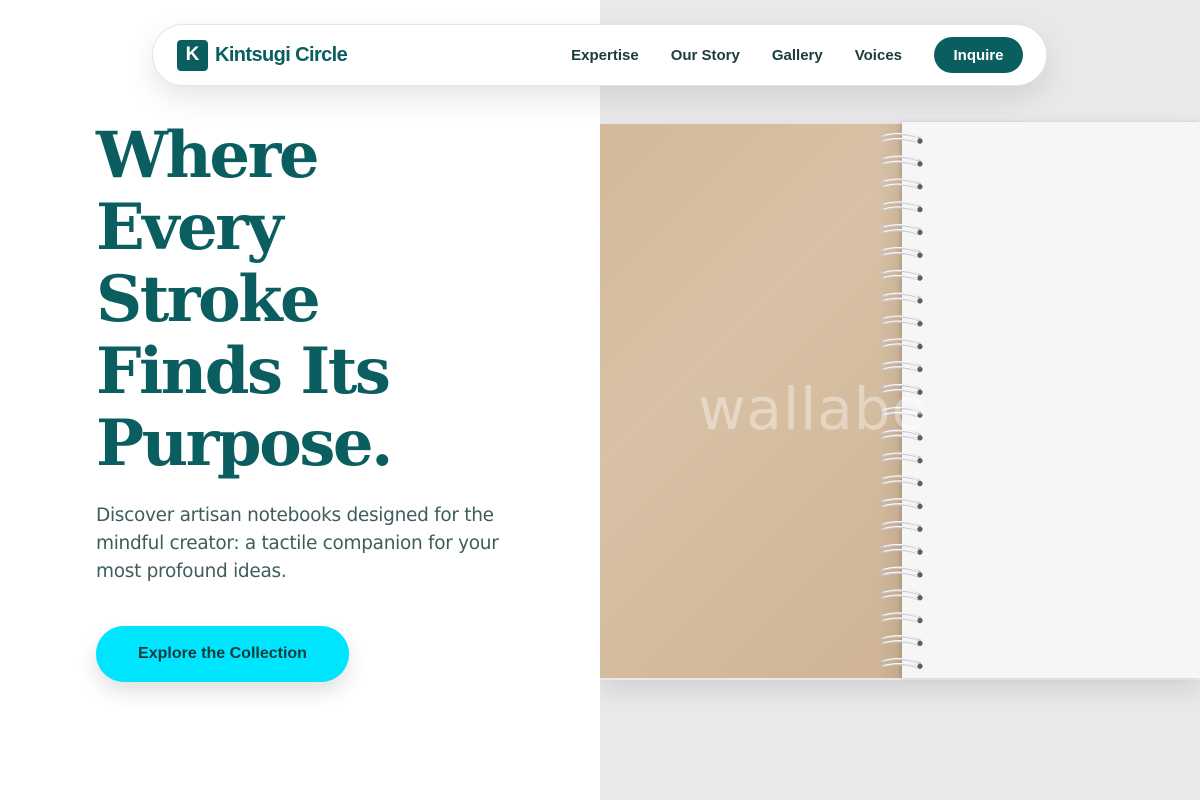 The image size is (1200, 800). Describe the element at coordinates (222, 654) in the screenshot. I see `explore-collection-button: Explore the Collection` at that location.